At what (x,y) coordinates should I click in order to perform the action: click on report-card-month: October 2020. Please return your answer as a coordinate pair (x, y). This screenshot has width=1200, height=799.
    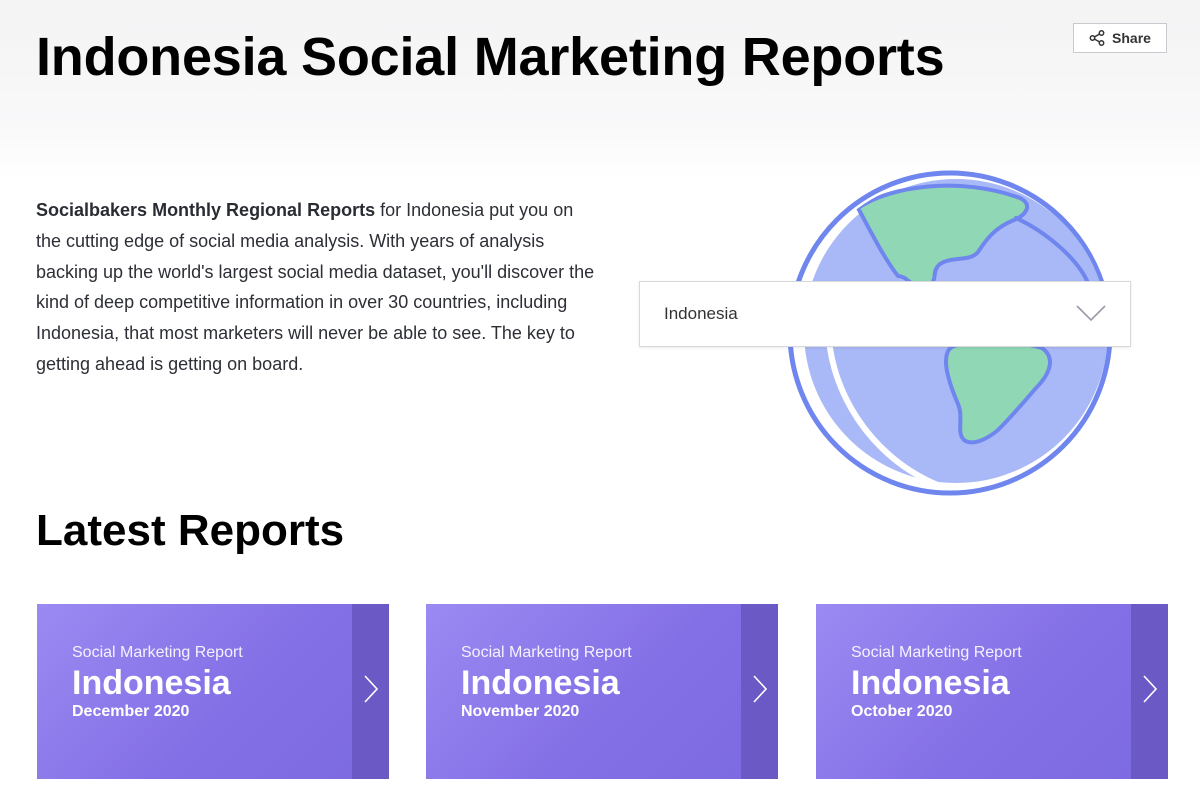
    Looking at the image, I should click on (902, 711).